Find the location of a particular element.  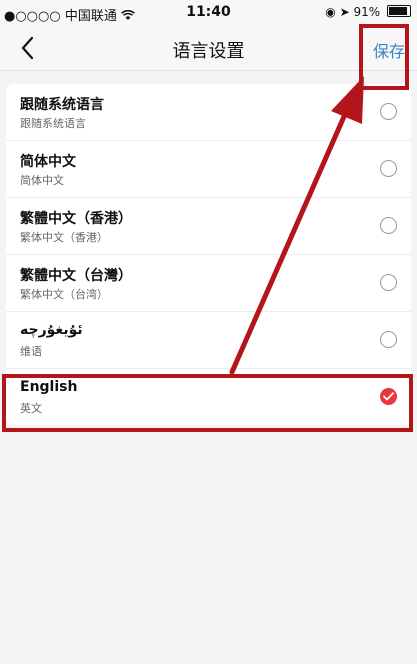

language-name: 简体中文 is located at coordinates (48, 162).